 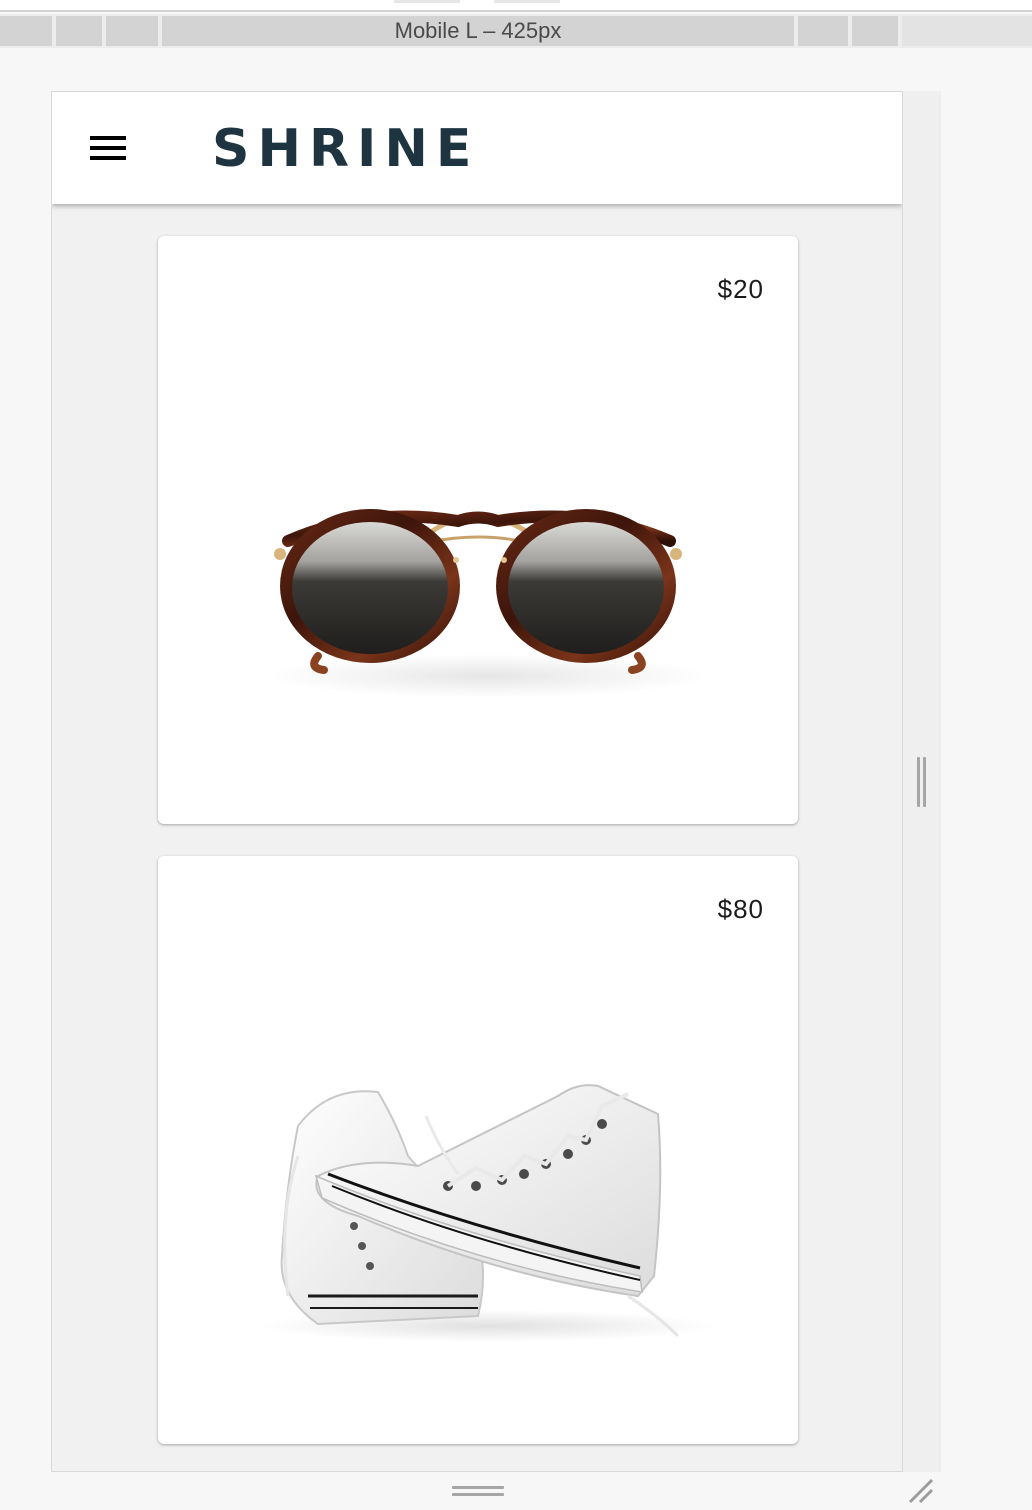 What do you see at coordinates (346, 149) in the screenshot?
I see `app-title: SHRINE` at bounding box center [346, 149].